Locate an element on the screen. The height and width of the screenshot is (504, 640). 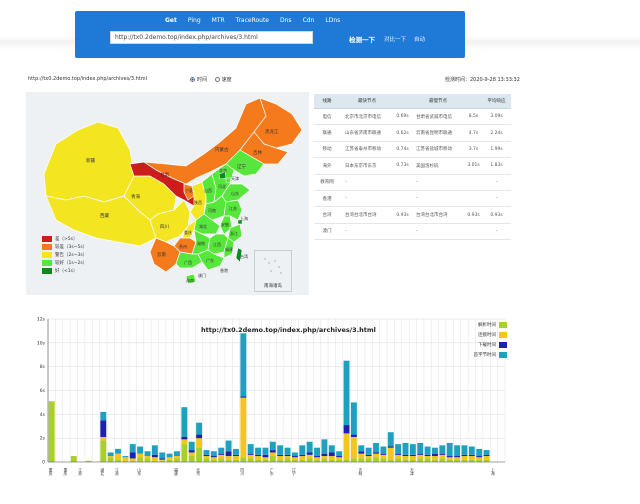
tab-cdn: Cdn is located at coordinates (309, 21).